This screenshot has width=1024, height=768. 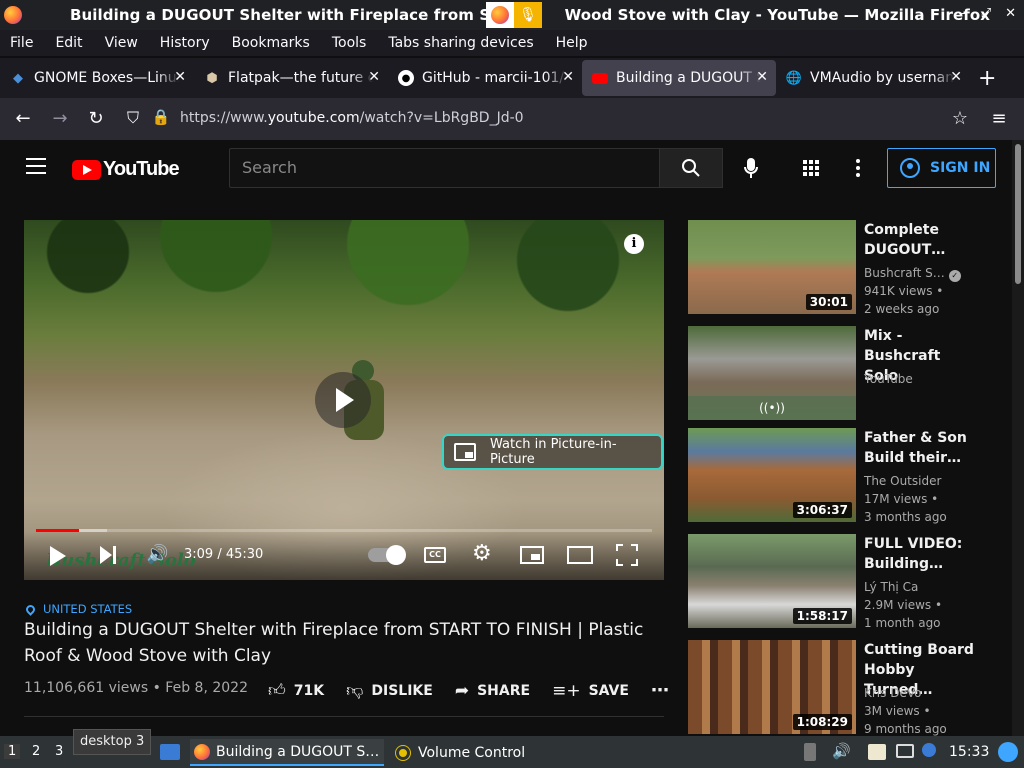 What do you see at coordinates (97, 78) in the screenshot?
I see `tab-gnome-boxes: ◆ GNOME Boxes—Linux ✕` at bounding box center [97, 78].